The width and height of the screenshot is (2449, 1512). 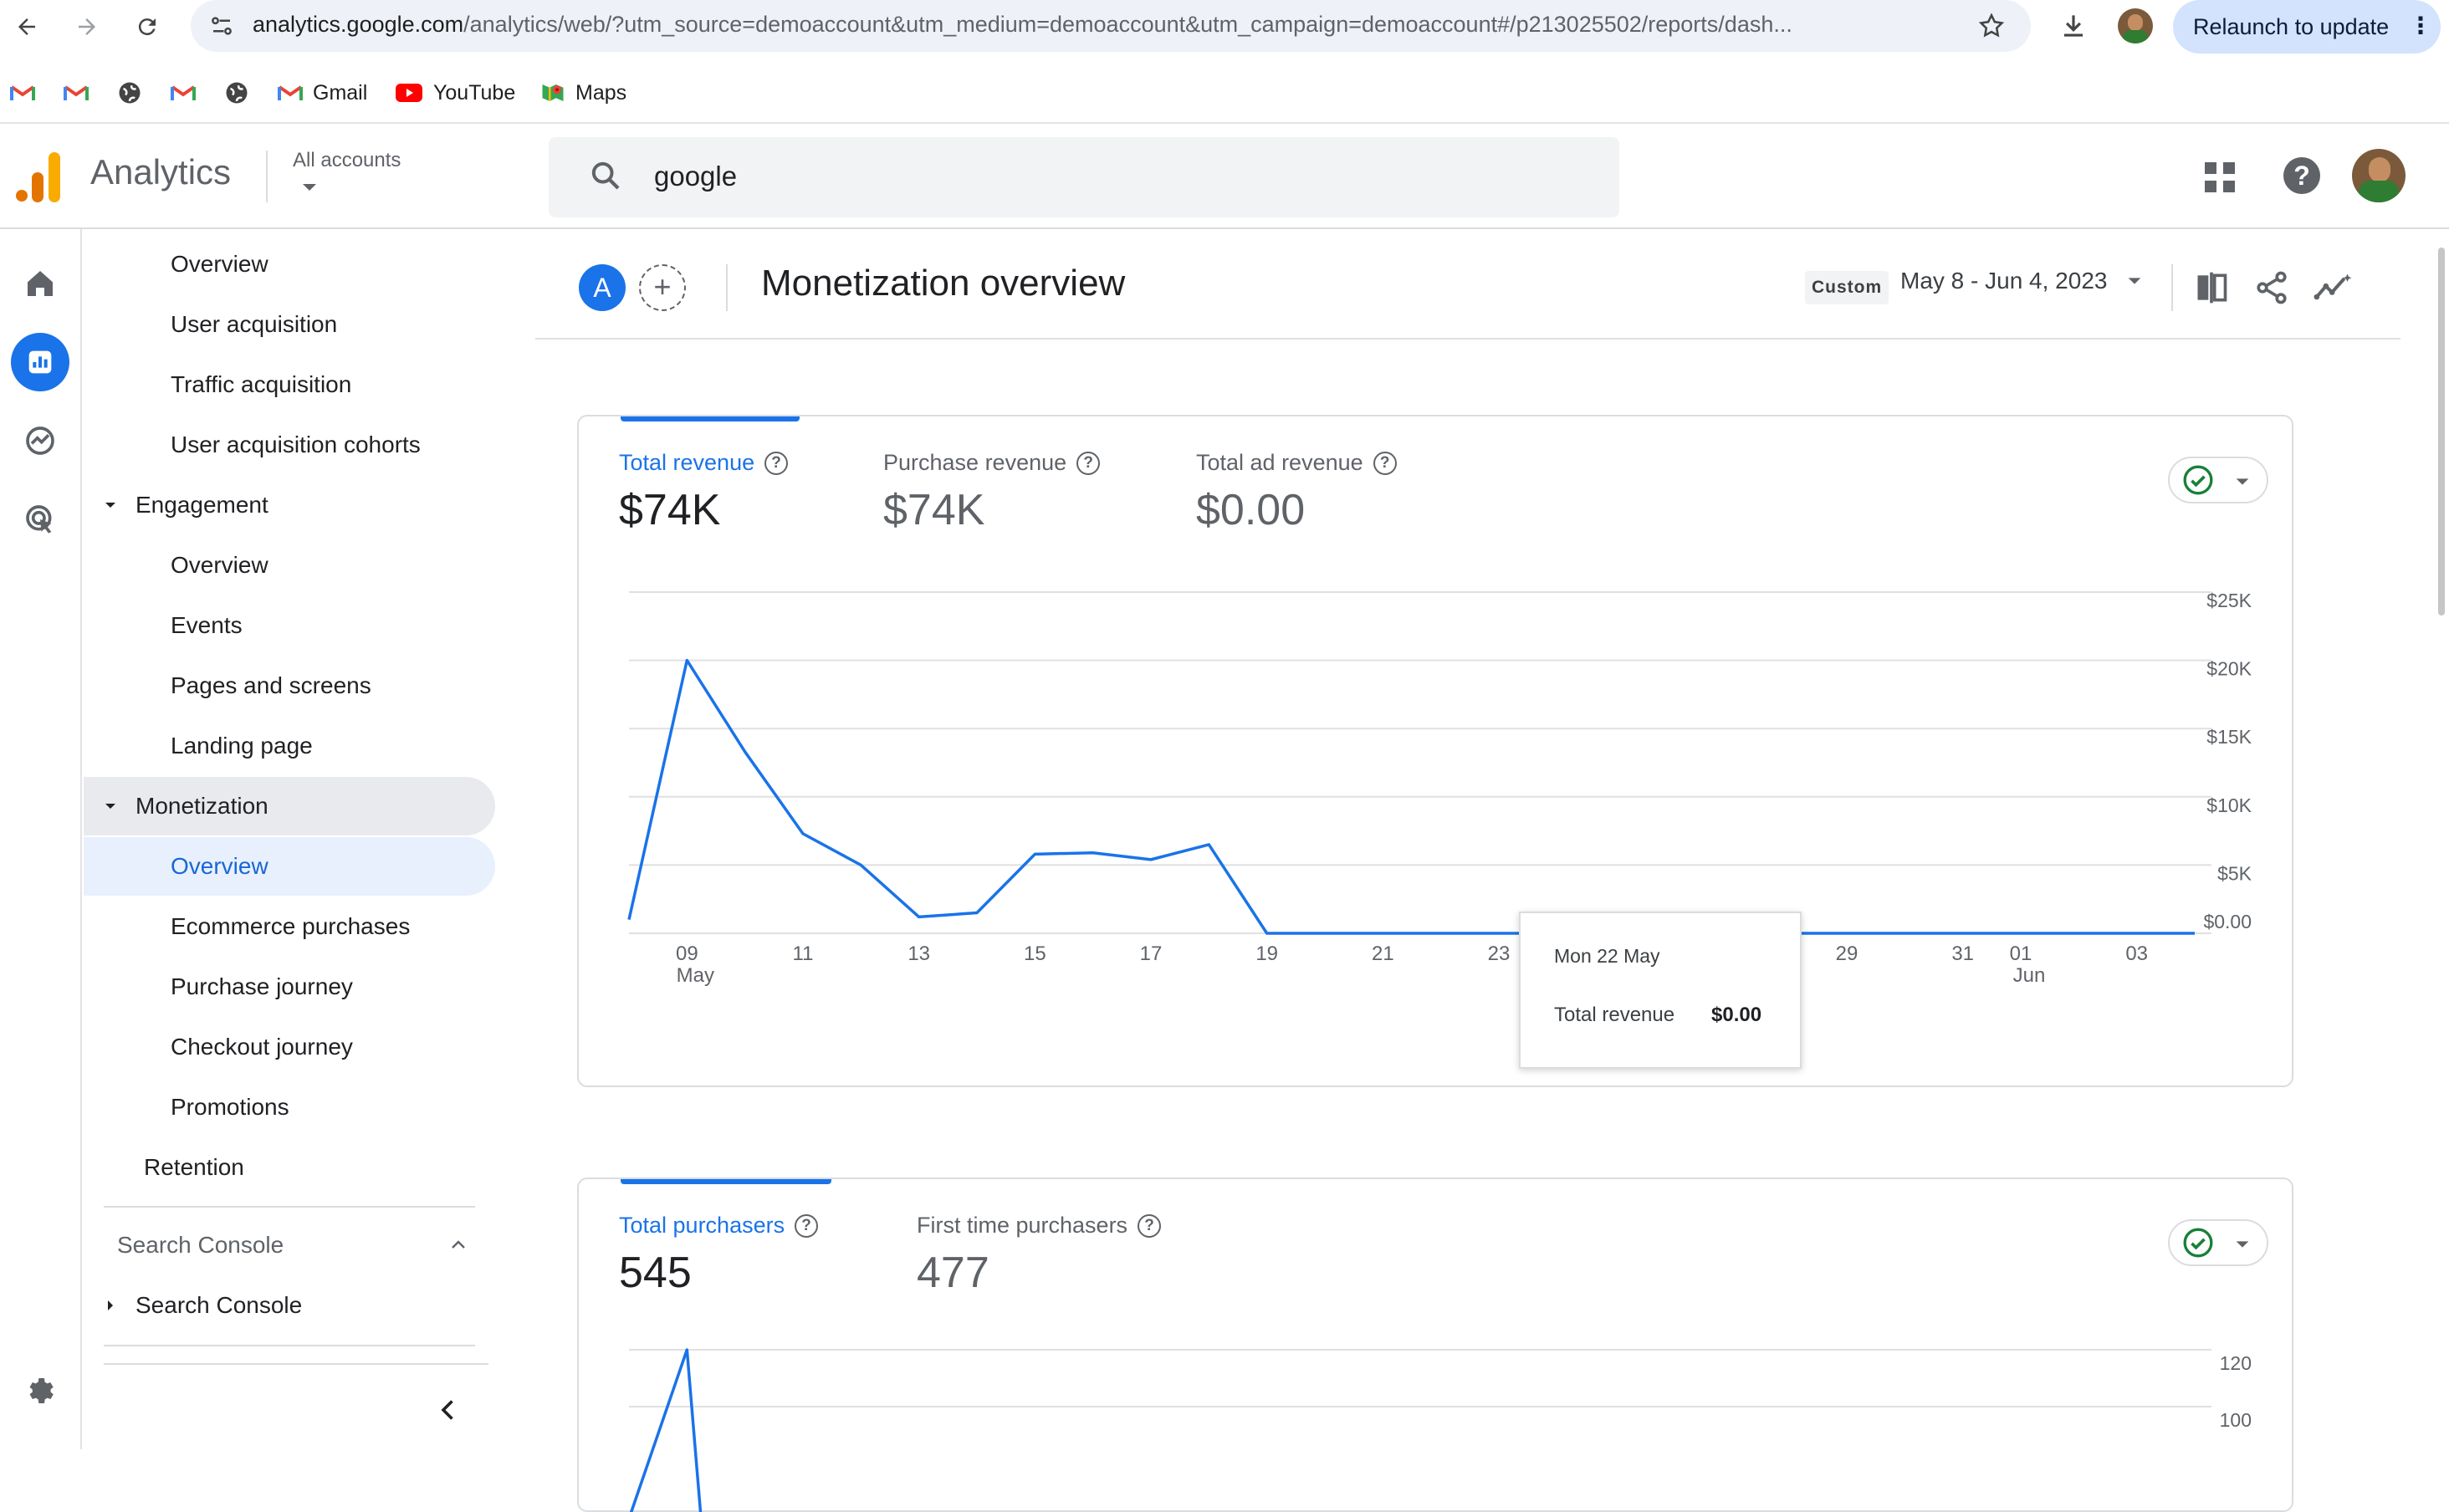 What do you see at coordinates (1035, 954) in the screenshot?
I see `x-tick-label: 15` at bounding box center [1035, 954].